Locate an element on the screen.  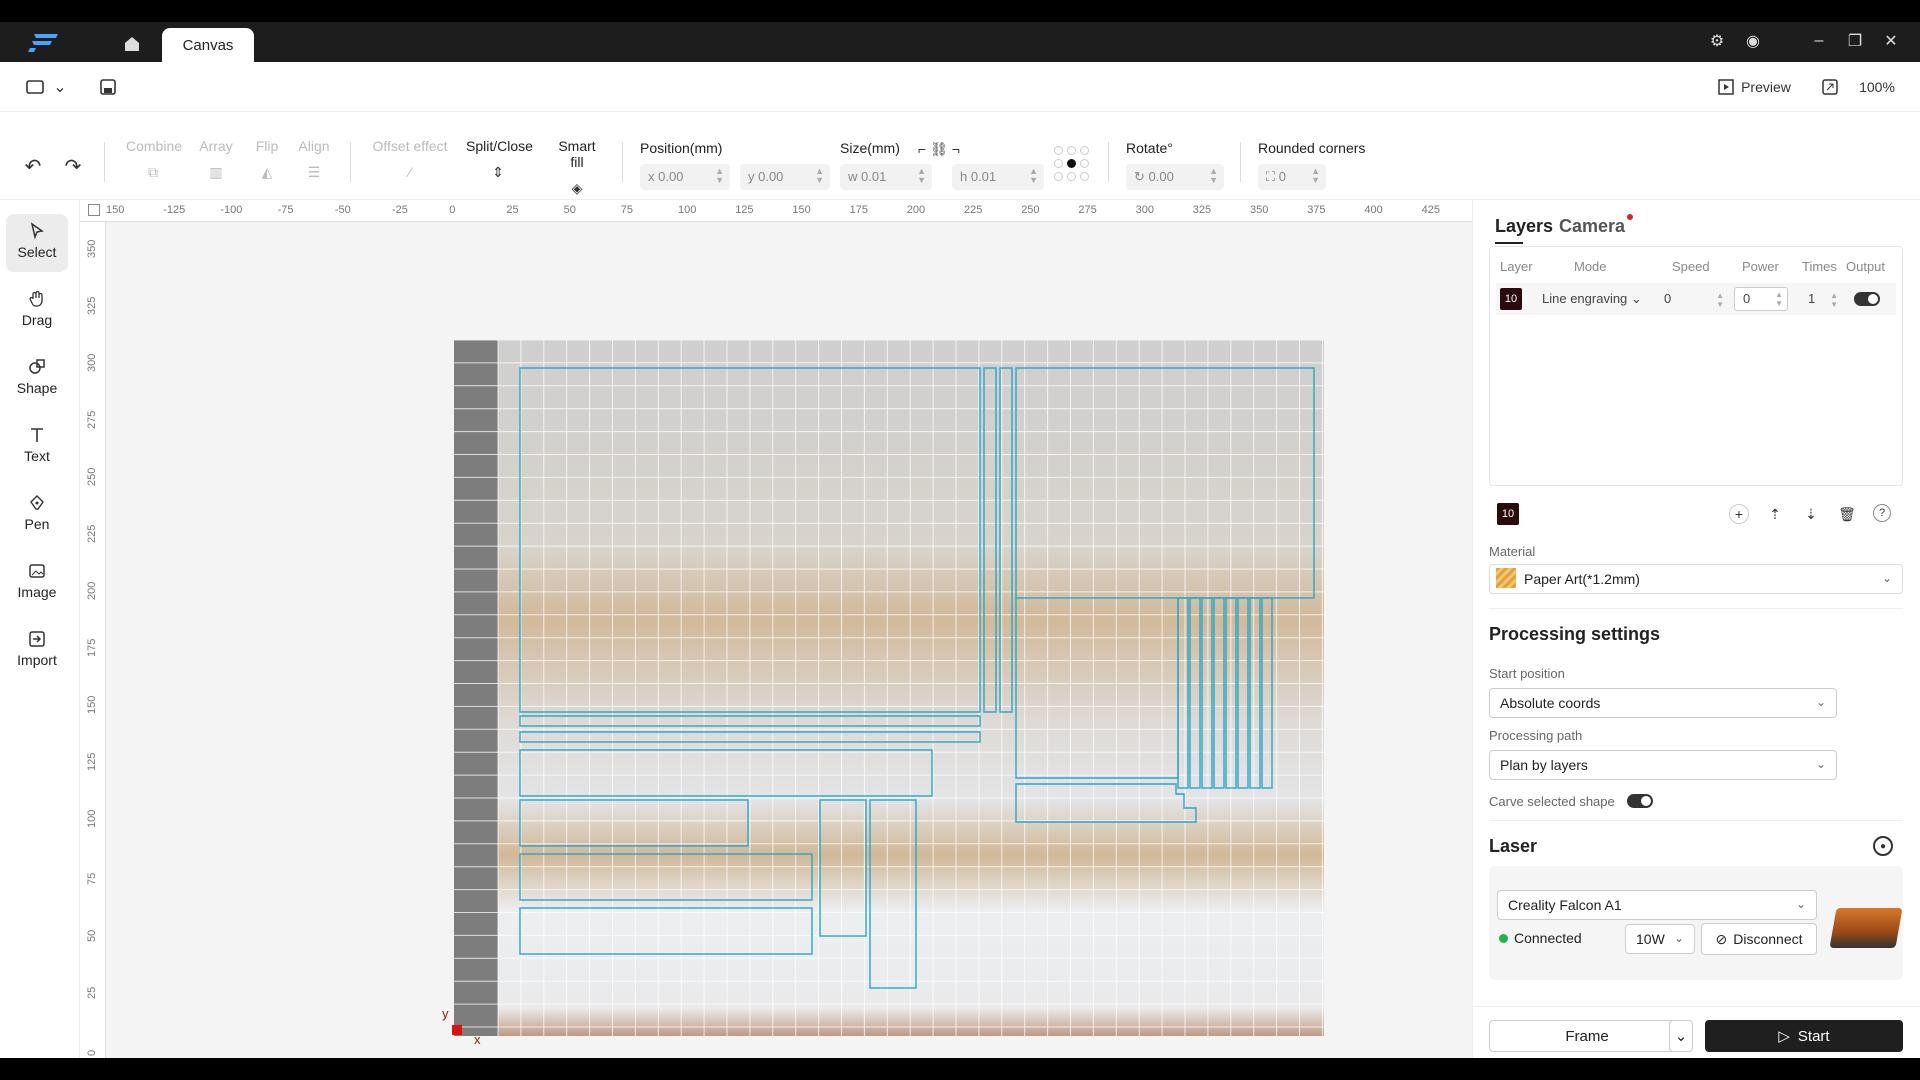
help-icon: ? is located at coordinates (1882, 513).